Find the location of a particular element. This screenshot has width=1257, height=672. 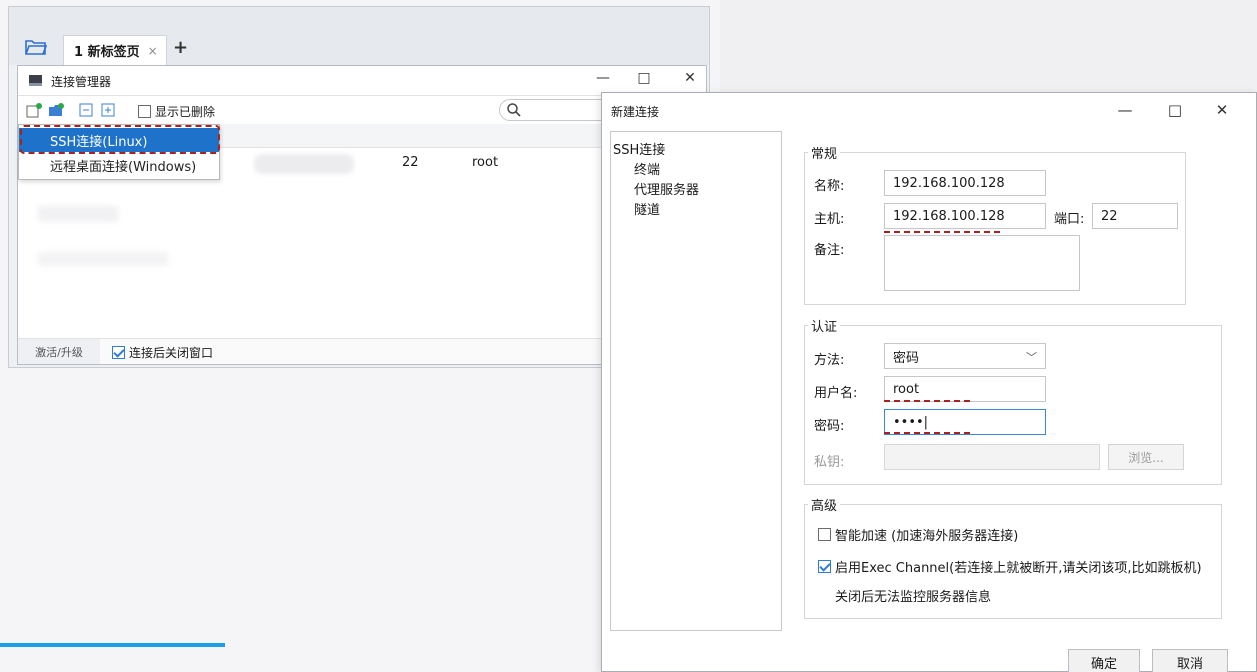

port-field: 22 is located at coordinates (1135, 216).